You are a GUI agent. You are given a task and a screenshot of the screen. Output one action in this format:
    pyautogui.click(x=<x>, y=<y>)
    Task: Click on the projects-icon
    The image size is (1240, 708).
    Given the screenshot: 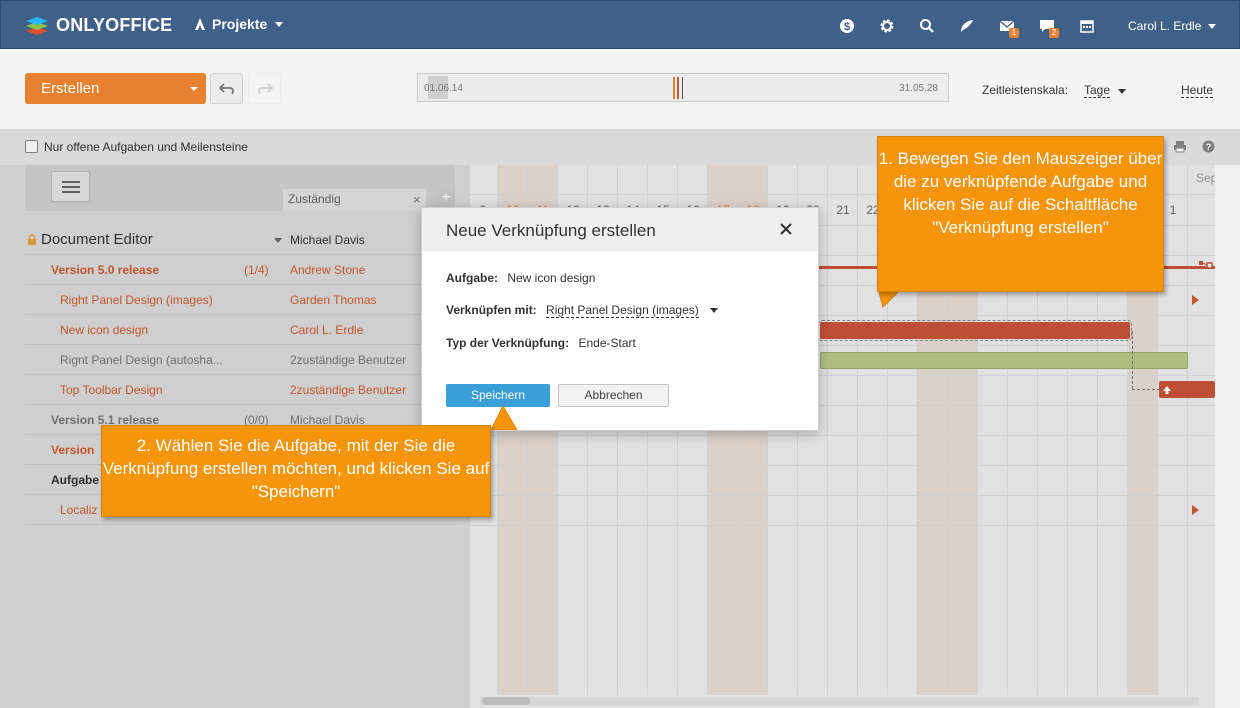 What is the action you would take?
    pyautogui.click(x=200, y=24)
    